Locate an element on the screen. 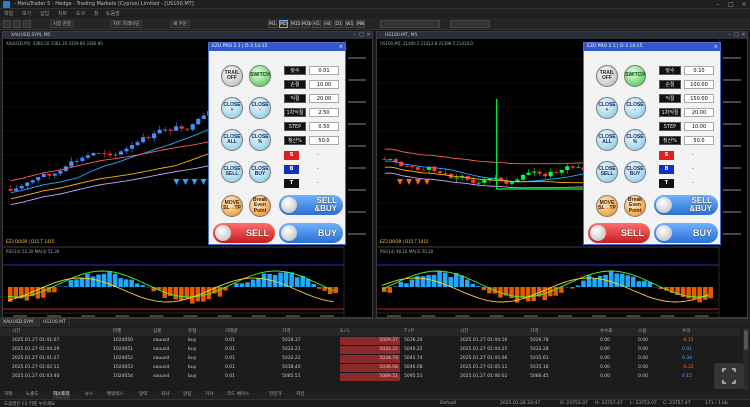  market-watch-icon is located at coordinates (27, 24).